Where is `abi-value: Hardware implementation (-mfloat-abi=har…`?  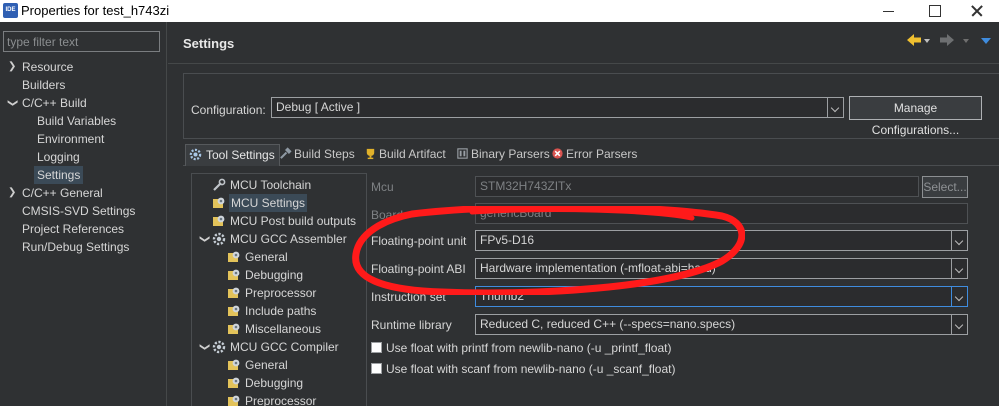
abi-value: Hardware implementation (-mfloat-abi=har… is located at coordinates (598, 268).